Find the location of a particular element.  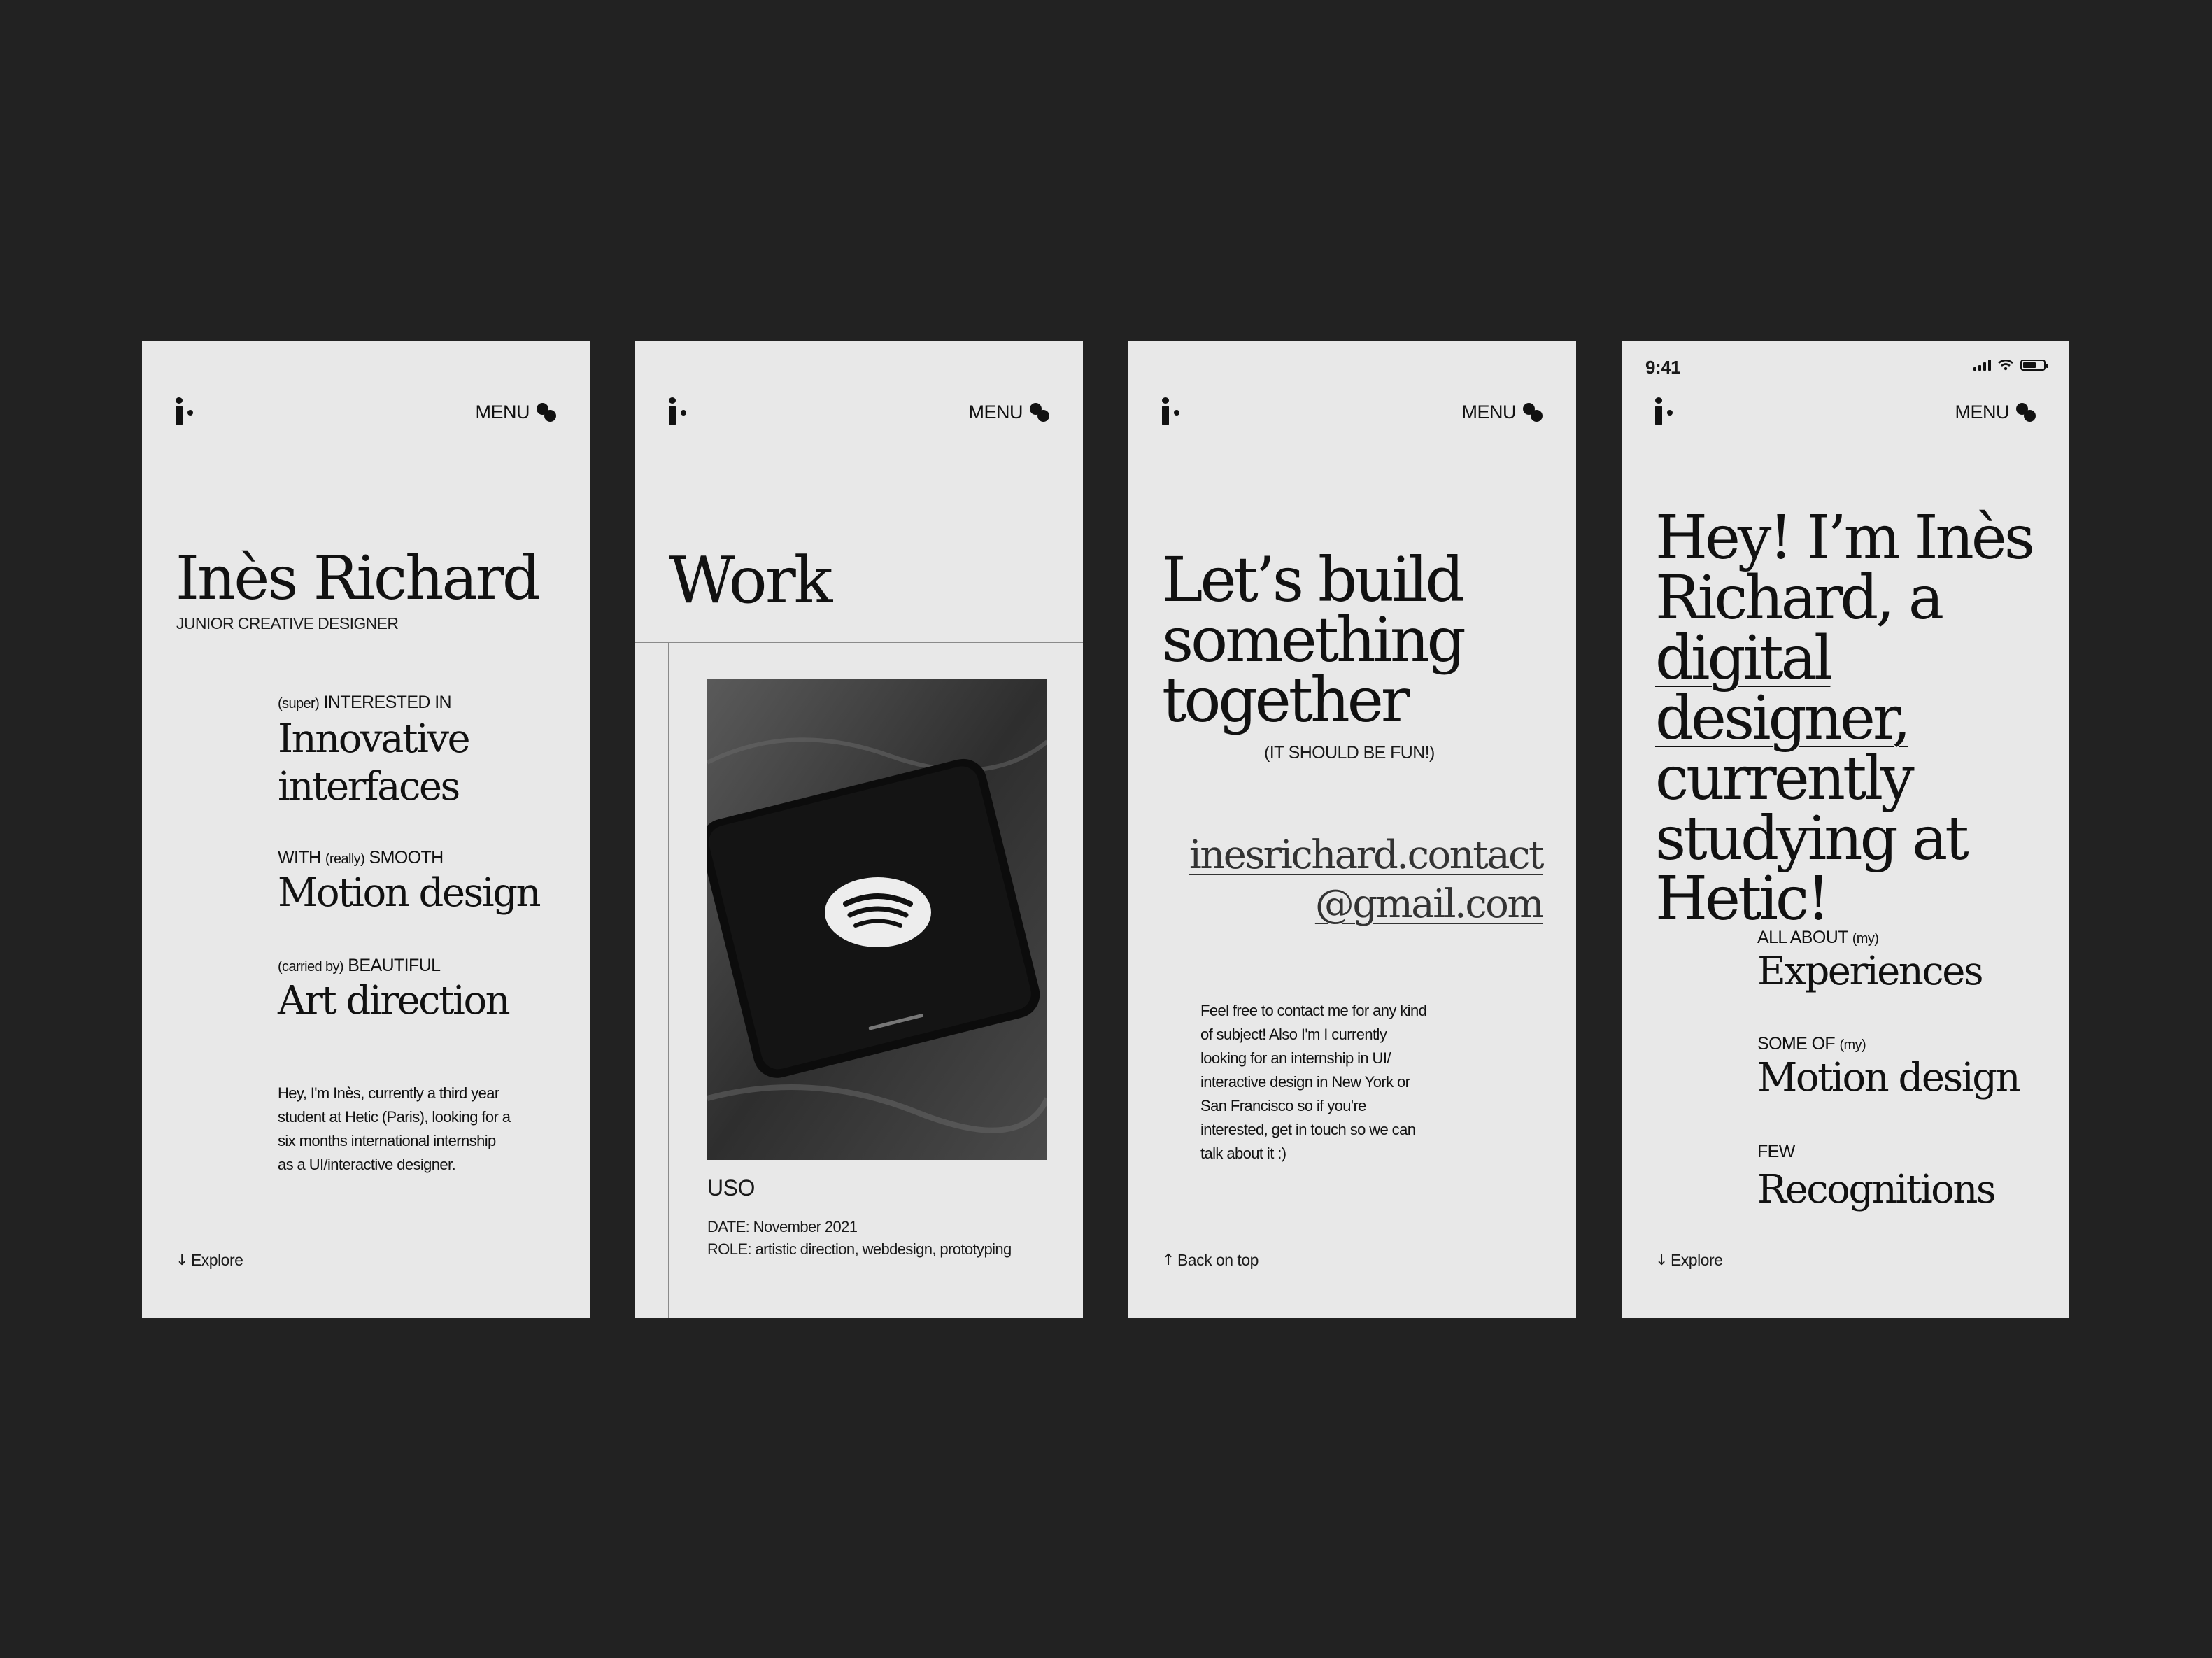

about-section: FEW Recognitions is located at coordinates (1877, 1177).